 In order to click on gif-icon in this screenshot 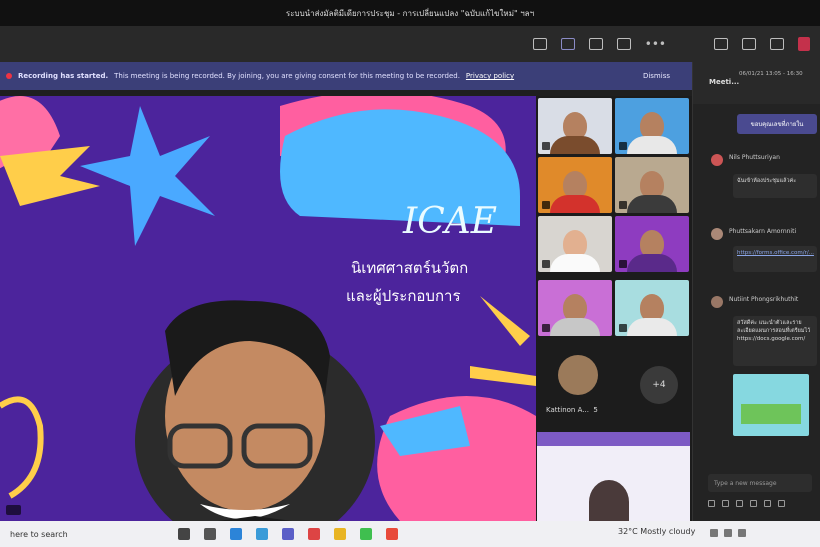, I will do `click(753, 503)`.